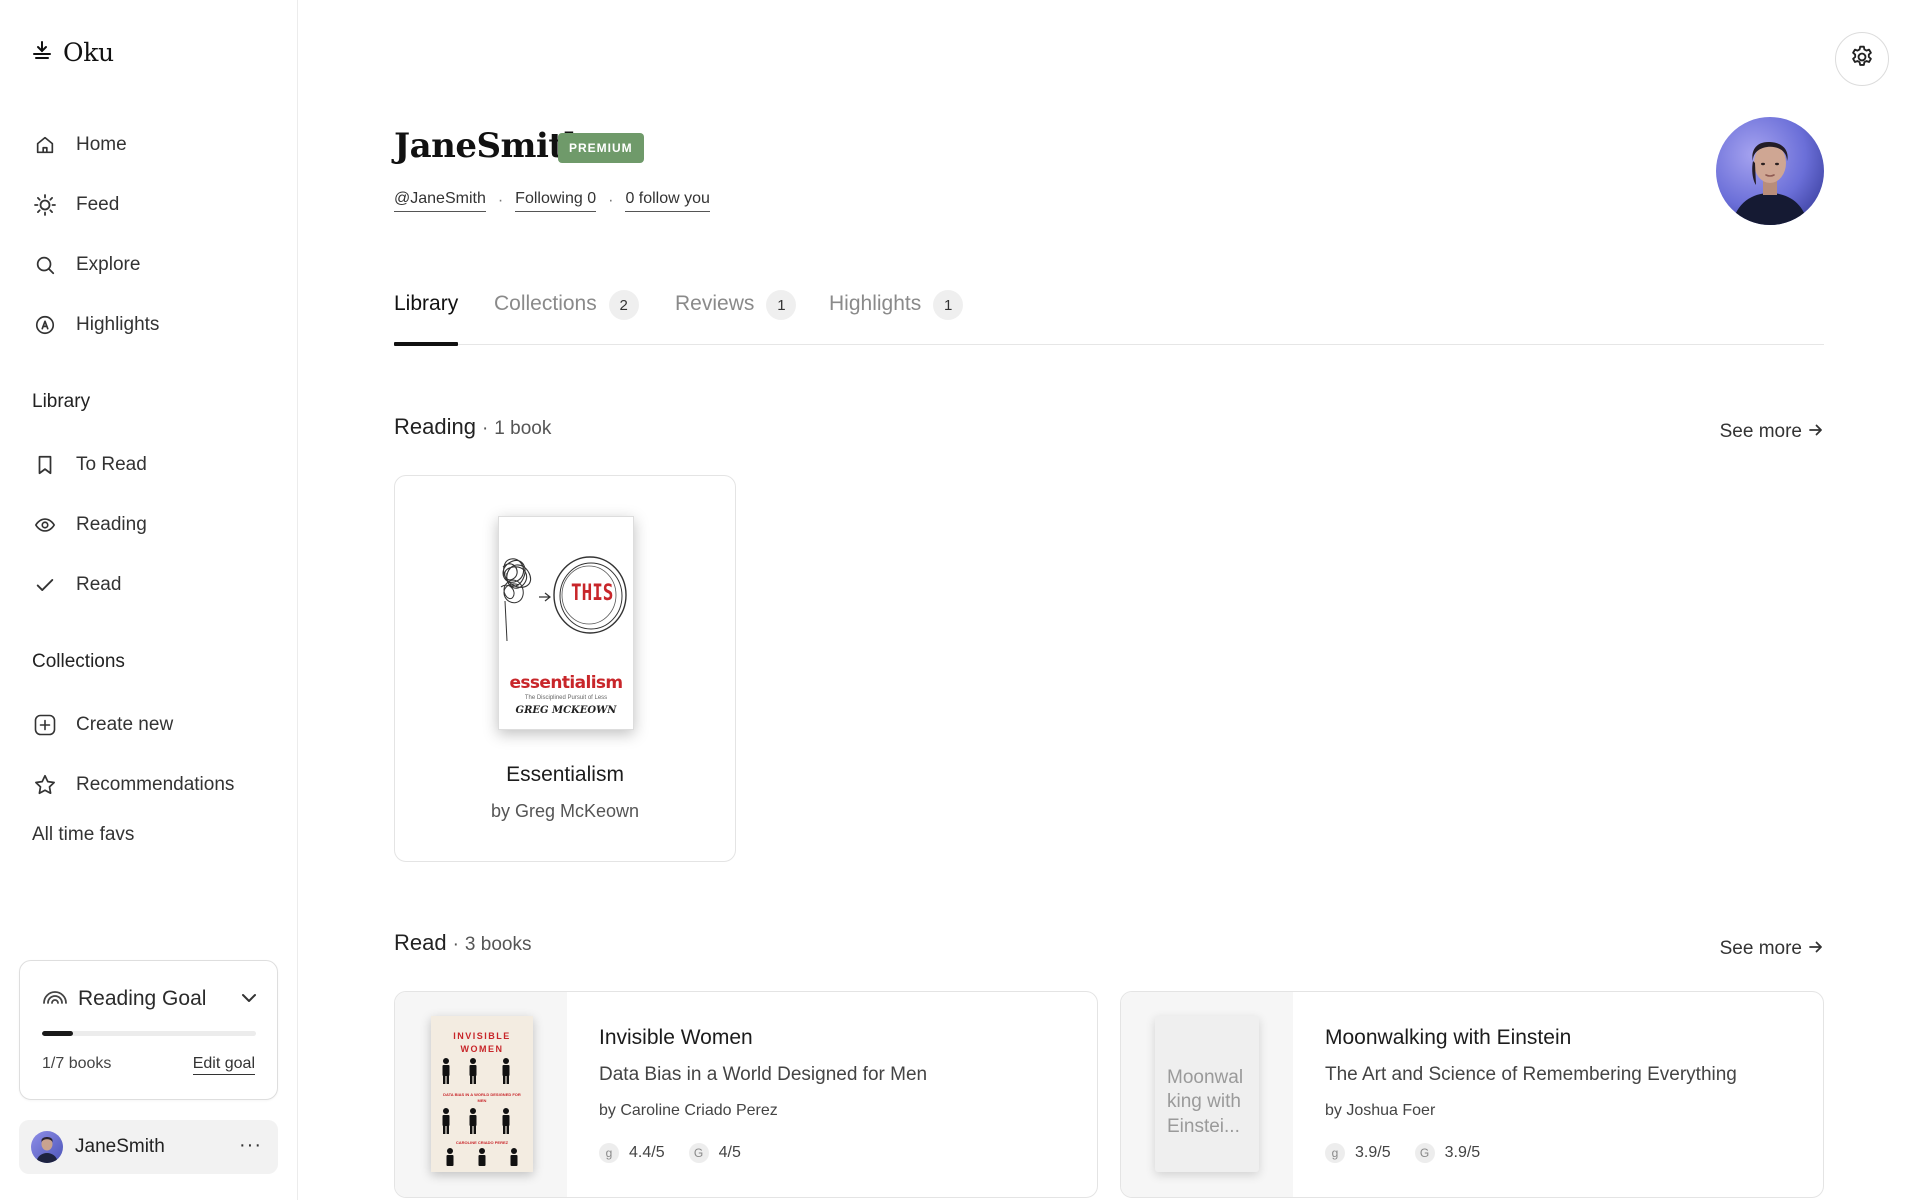 The image size is (1920, 1200). I want to click on nav-home: Home, so click(79, 145).